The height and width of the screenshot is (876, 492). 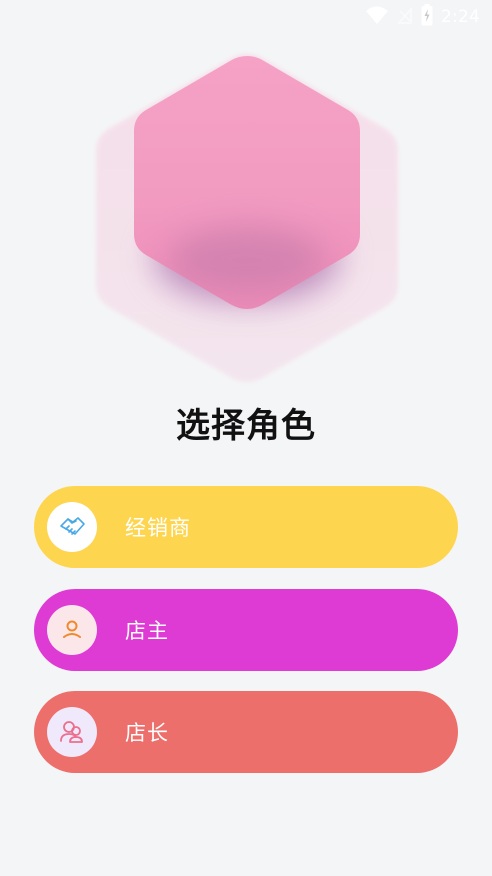 What do you see at coordinates (158, 528) in the screenshot?
I see `role-dealer-label: 经销商` at bounding box center [158, 528].